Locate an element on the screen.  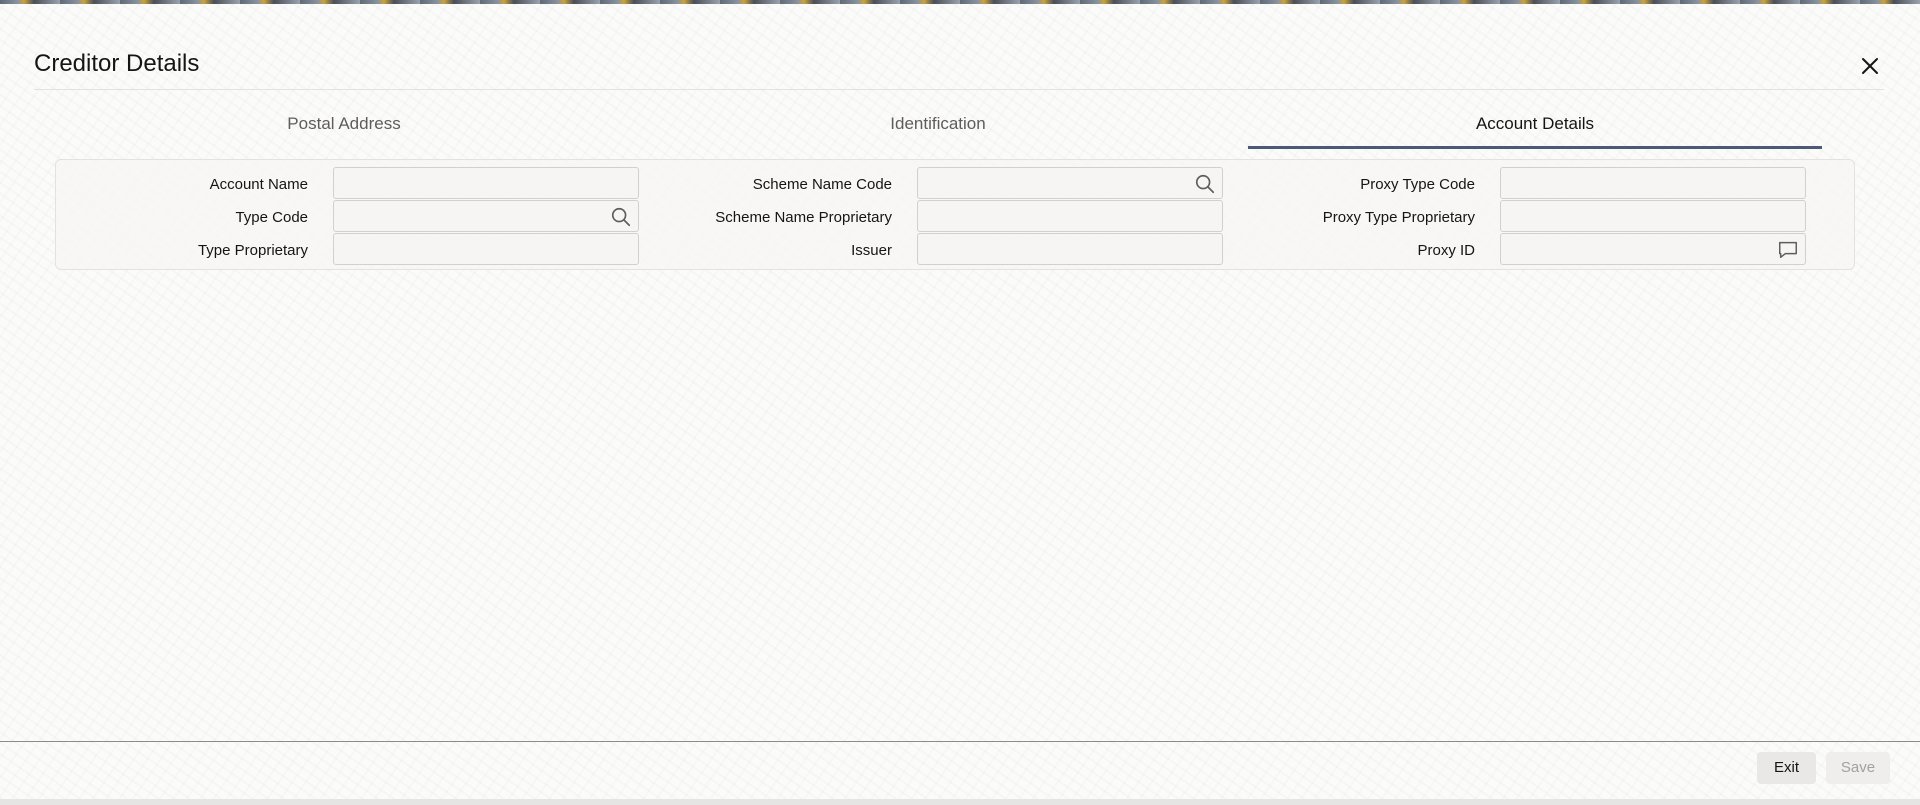
proxy-id-input is located at coordinates (1653, 249).